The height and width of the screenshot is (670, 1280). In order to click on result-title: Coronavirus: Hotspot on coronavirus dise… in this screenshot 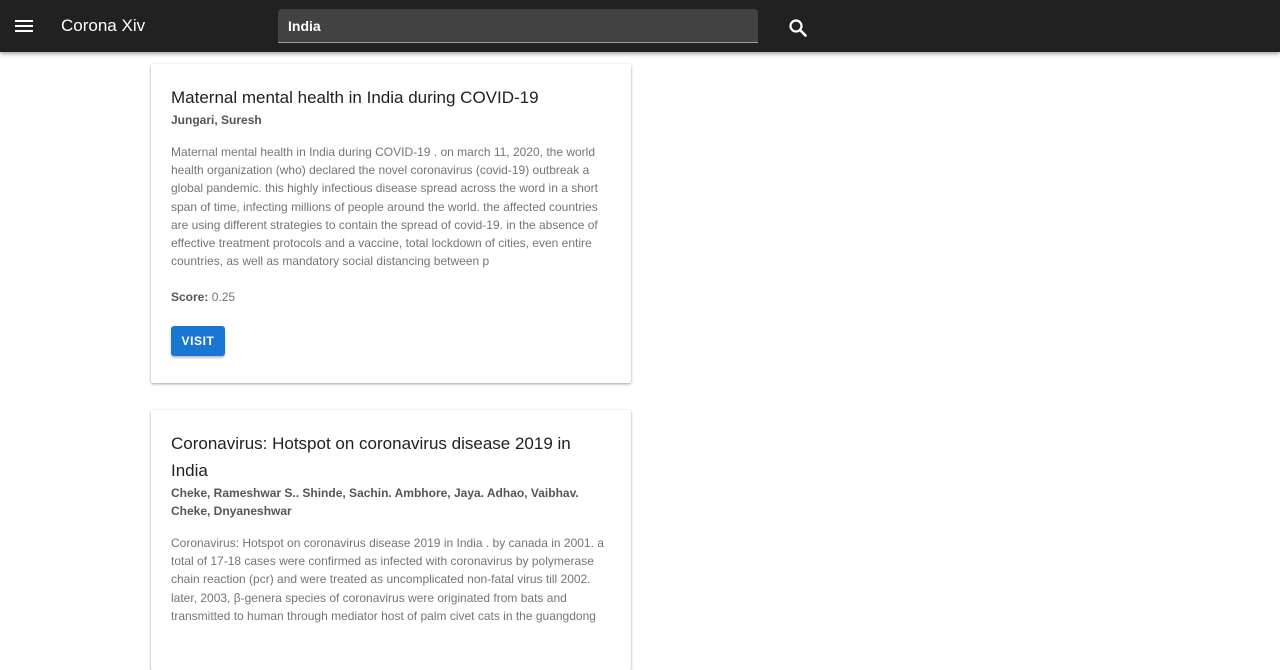, I will do `click(371, 457)`.